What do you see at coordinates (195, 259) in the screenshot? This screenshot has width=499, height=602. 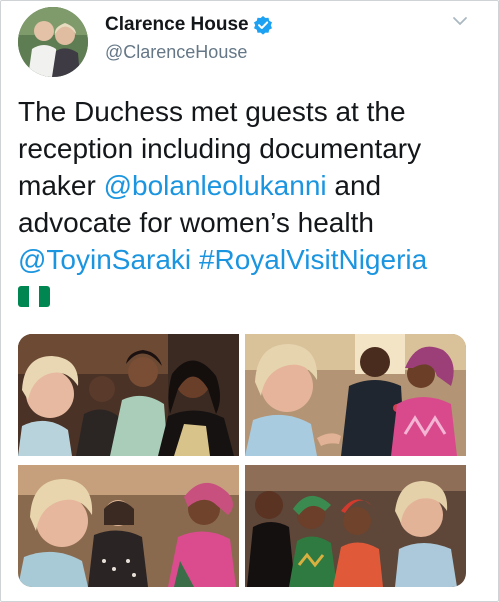 I see `tweet-text-segment` at bounding box center [195, 259].